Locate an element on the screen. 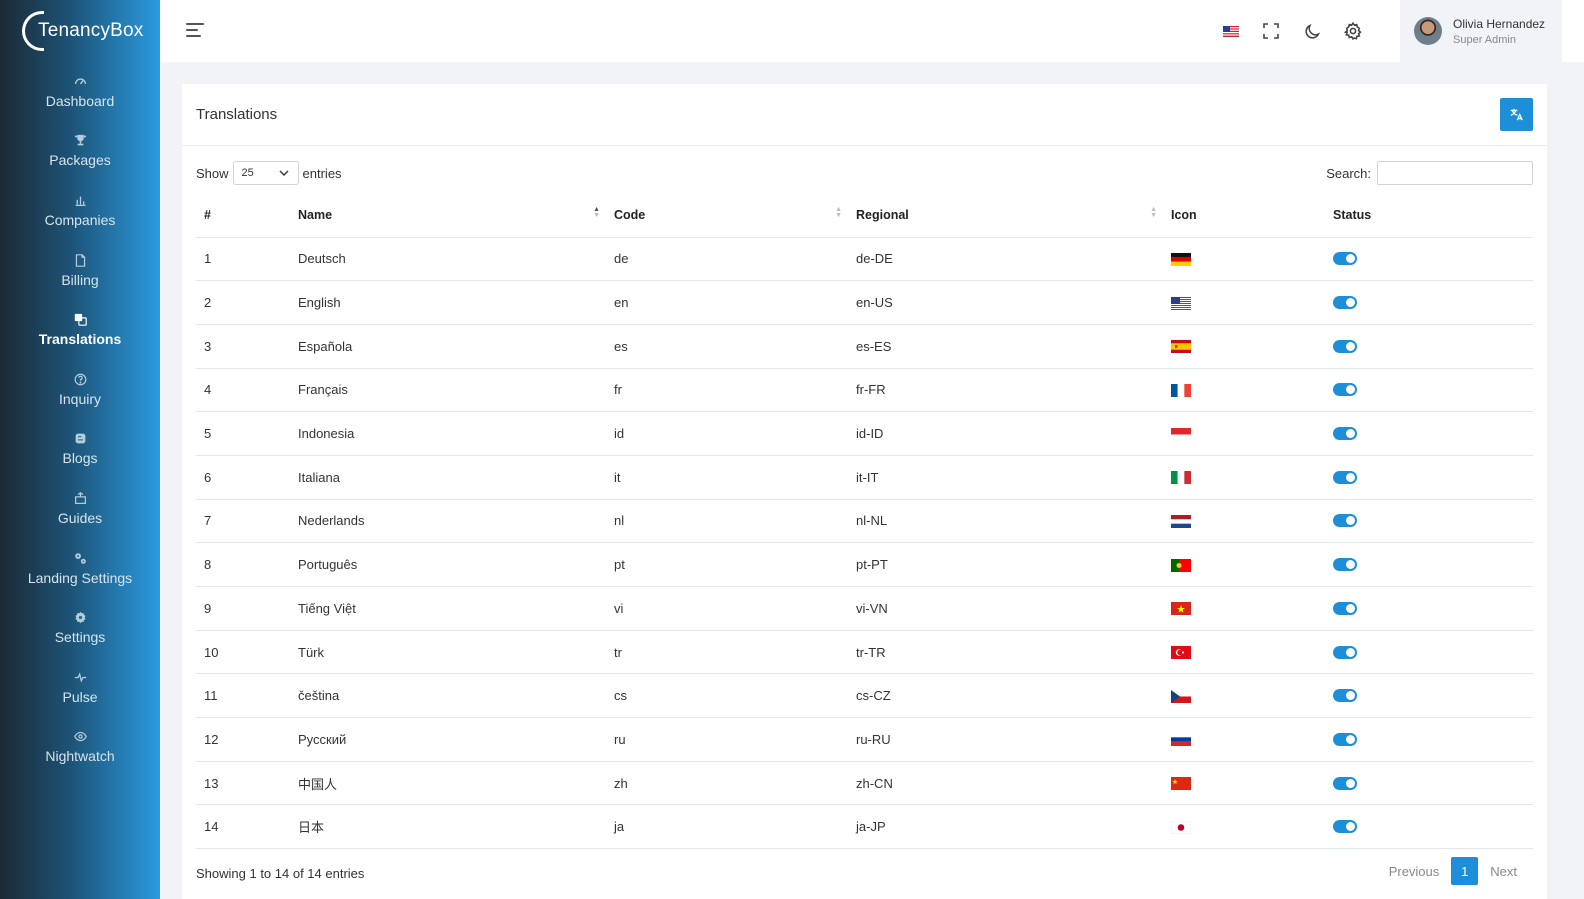 This screenshot has height=899, width=1584. translate-icon is located at coordinates (80, 319).